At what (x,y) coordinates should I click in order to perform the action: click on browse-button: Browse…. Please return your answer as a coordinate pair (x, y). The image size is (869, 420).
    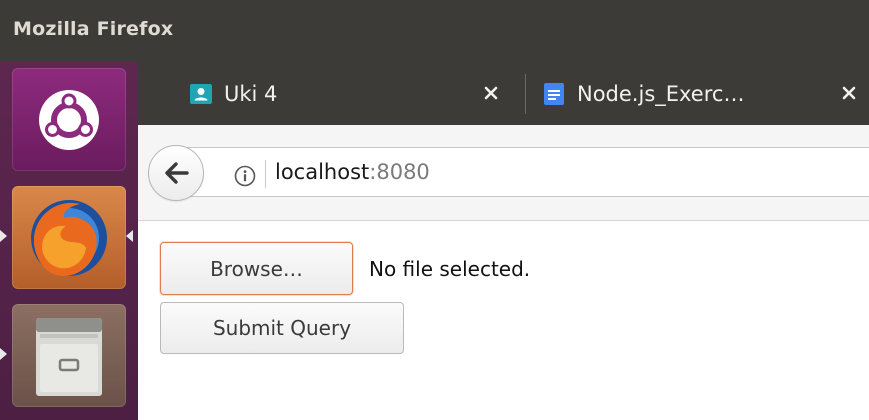
    Looking at the image, I should click on (256, 268).